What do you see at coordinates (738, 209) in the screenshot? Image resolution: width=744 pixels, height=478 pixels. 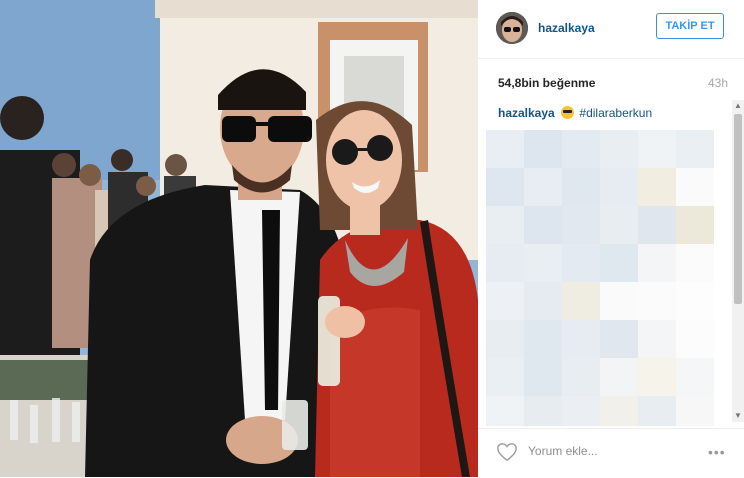 I see `scroll-thumb` at bounding box center [738, 209].